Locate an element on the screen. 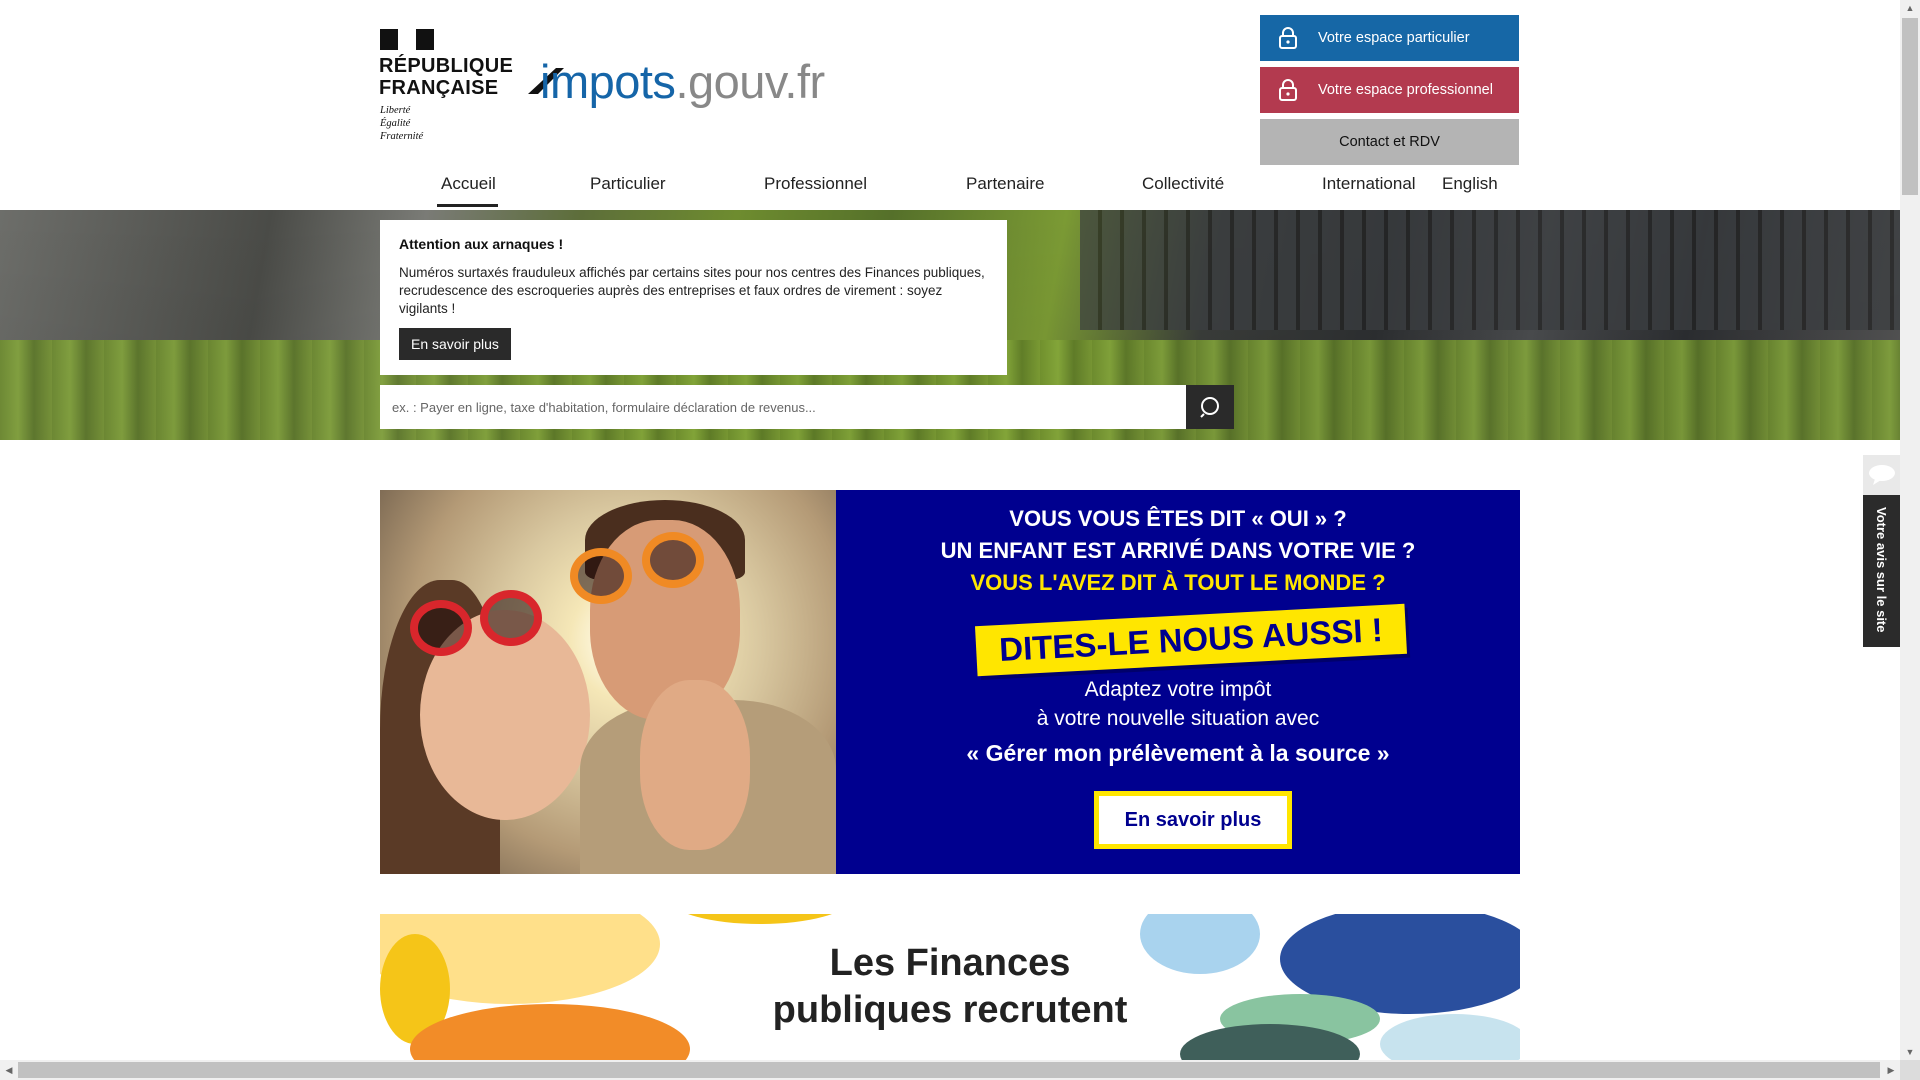  alert-title: Attention aux arnaques ! is located at coordinates (481, 244).